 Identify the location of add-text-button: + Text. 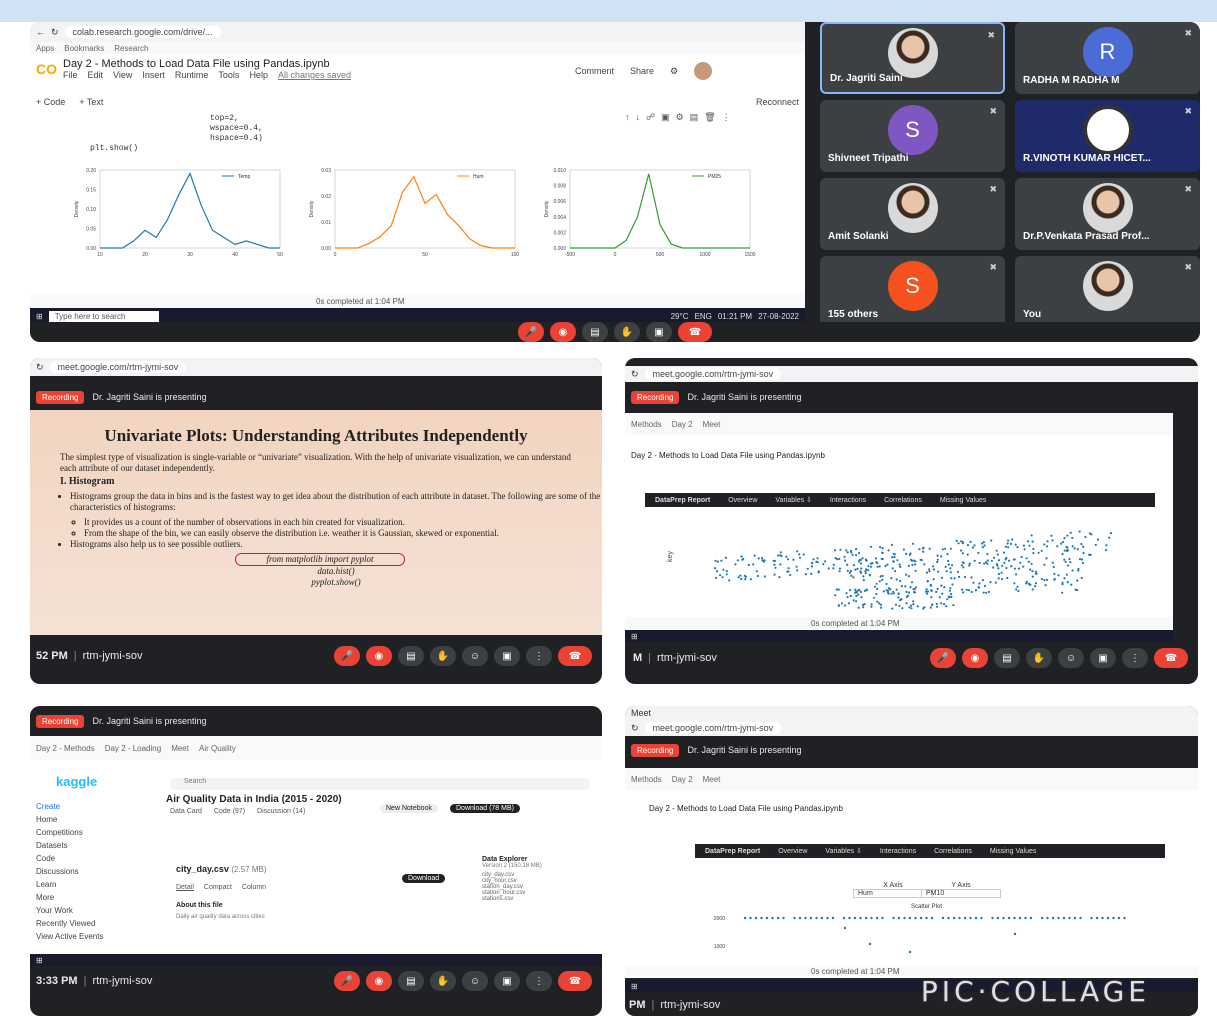
(91, 102).